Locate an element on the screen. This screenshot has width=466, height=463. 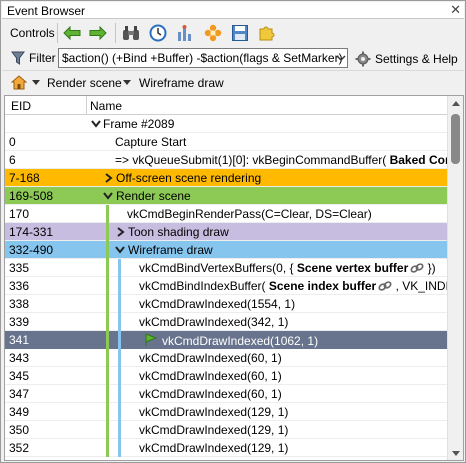
event-name-text: Render scene is located at coordinates (153, 196).